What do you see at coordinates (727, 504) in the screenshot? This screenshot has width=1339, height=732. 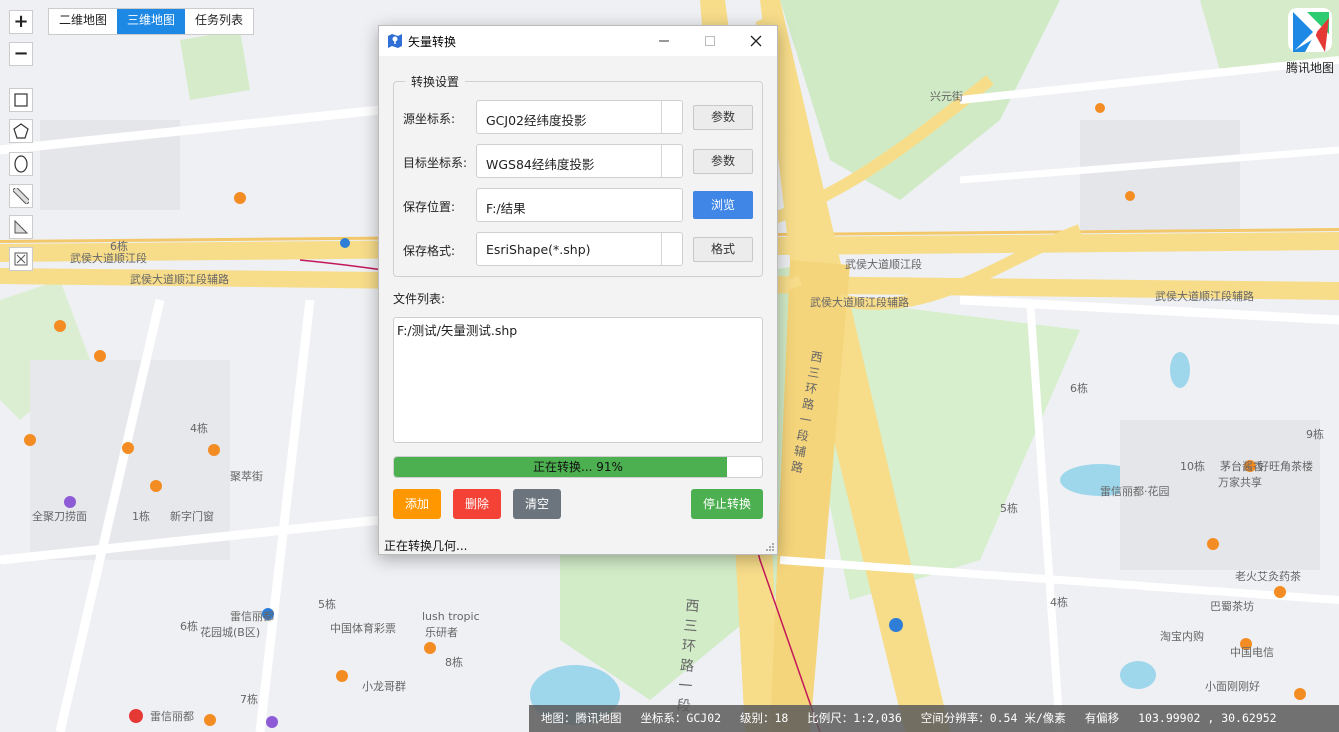 I see `stop-convert-button: 停止转换` at bounding box center [727, 504].